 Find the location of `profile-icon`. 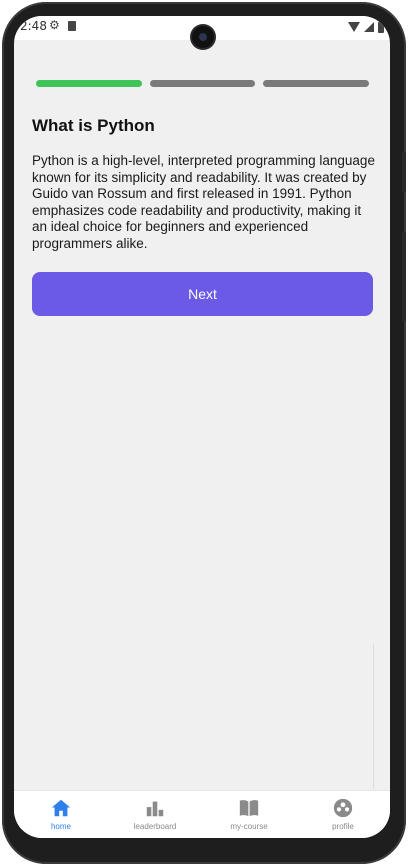

profile-icon is located at coordinates (343, 808).